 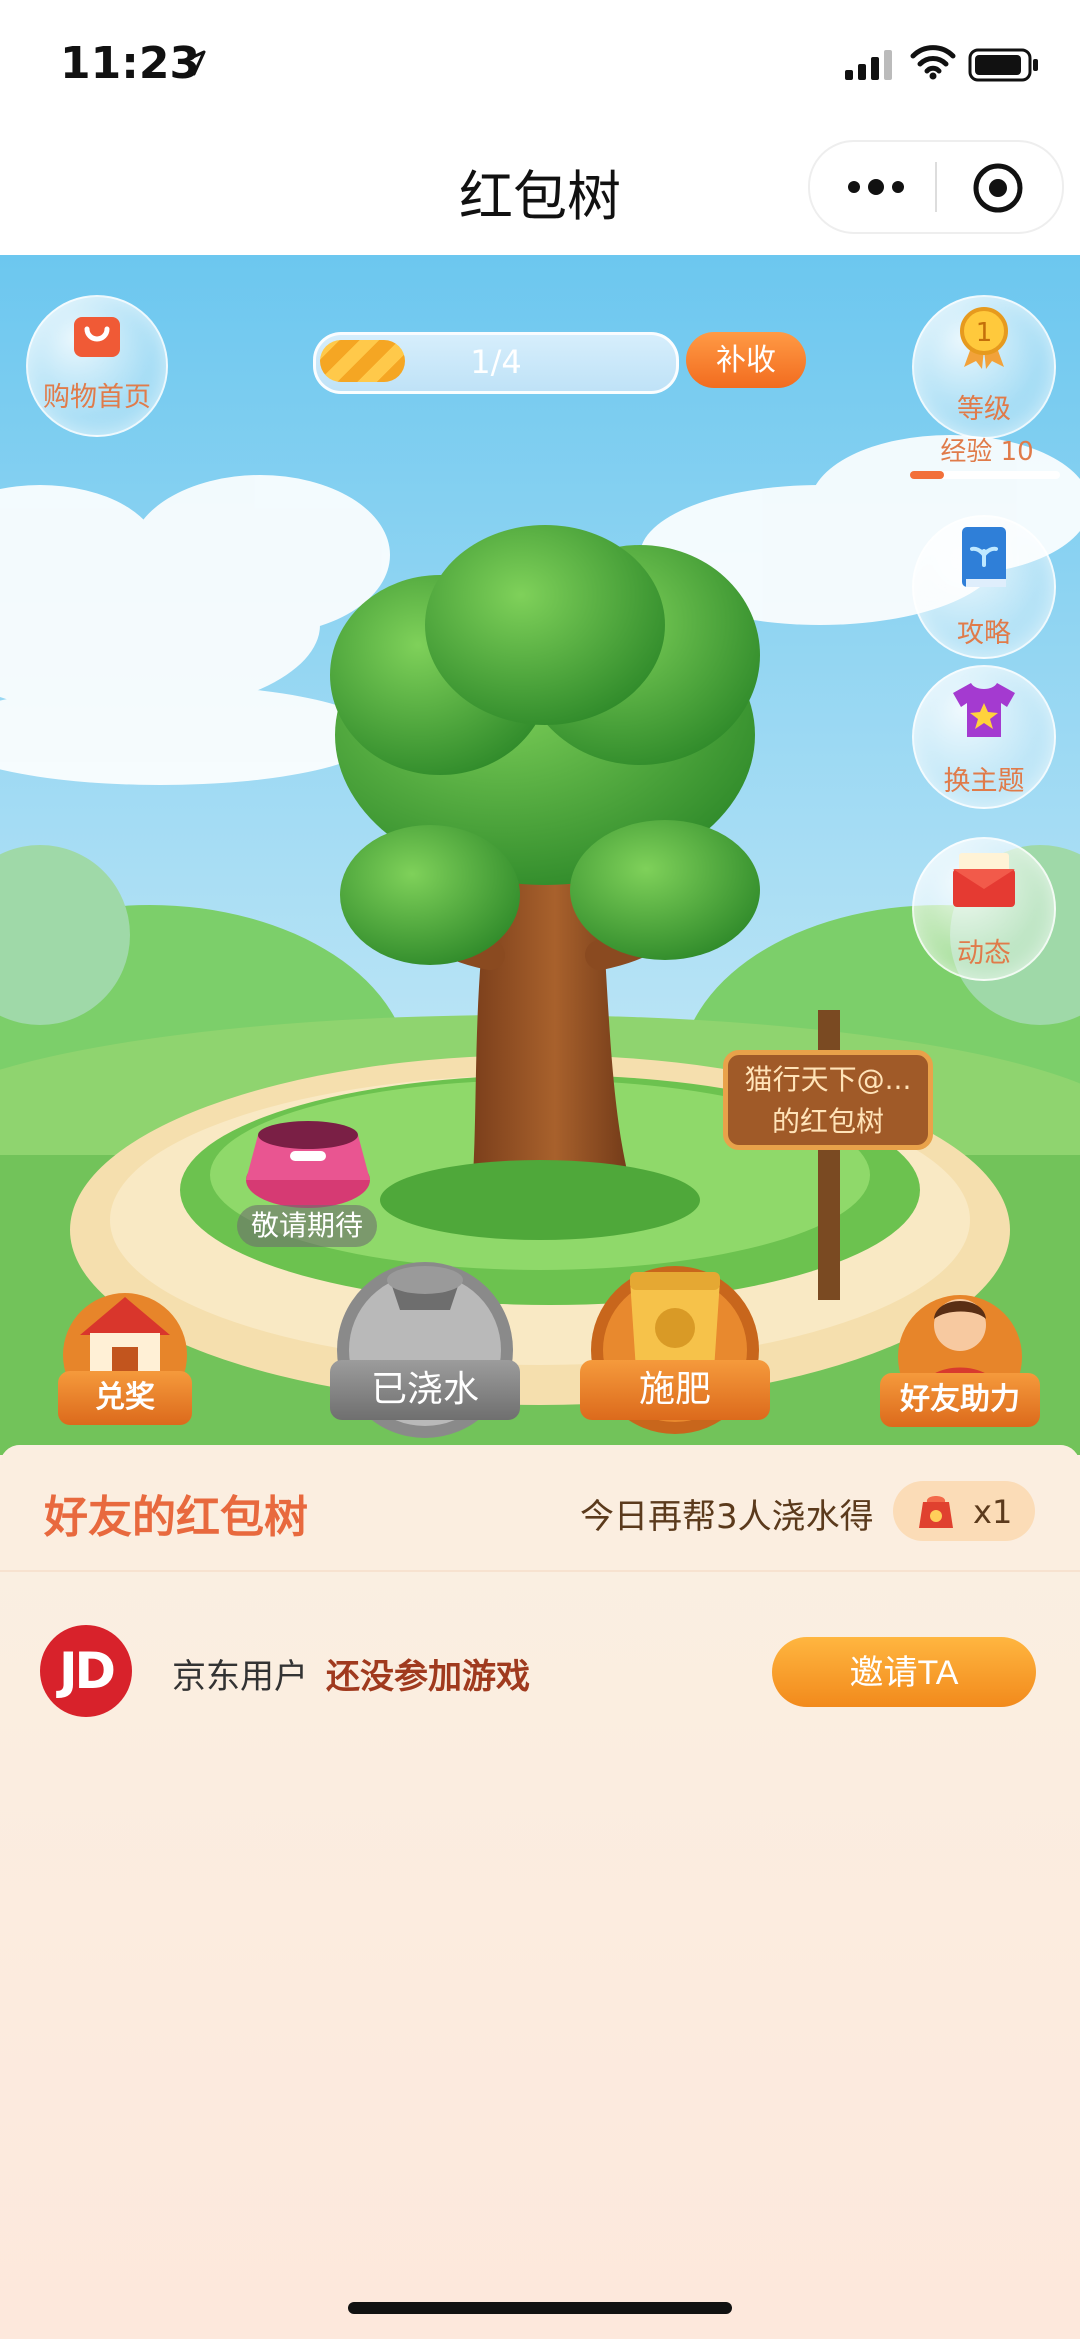 What do you see at coordinates (960, 1355) in the screenshot?
I see `friend-help-button: 好友助力` at bounding box center [960, 1355].